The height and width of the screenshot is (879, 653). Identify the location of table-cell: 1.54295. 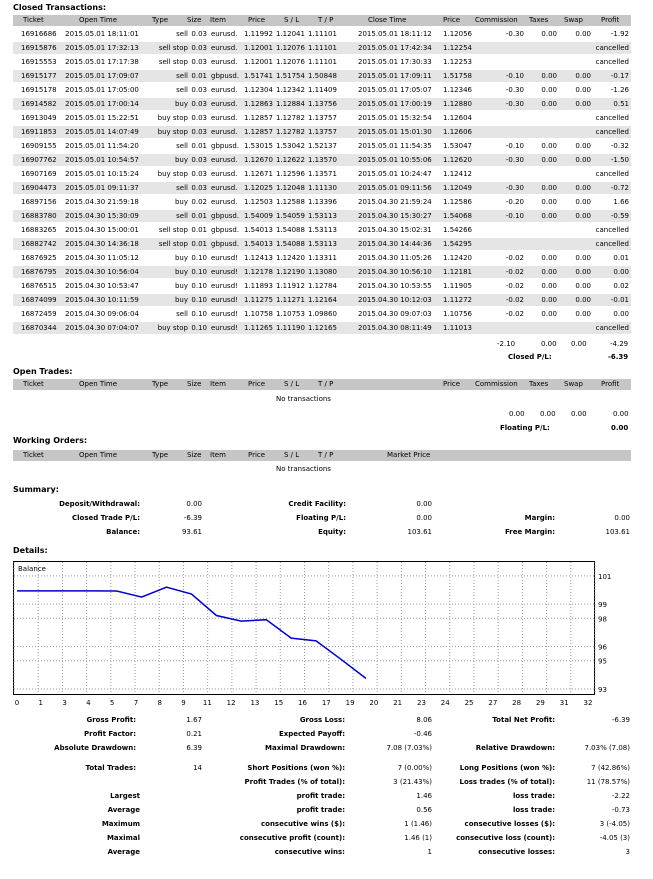
(457, 244).